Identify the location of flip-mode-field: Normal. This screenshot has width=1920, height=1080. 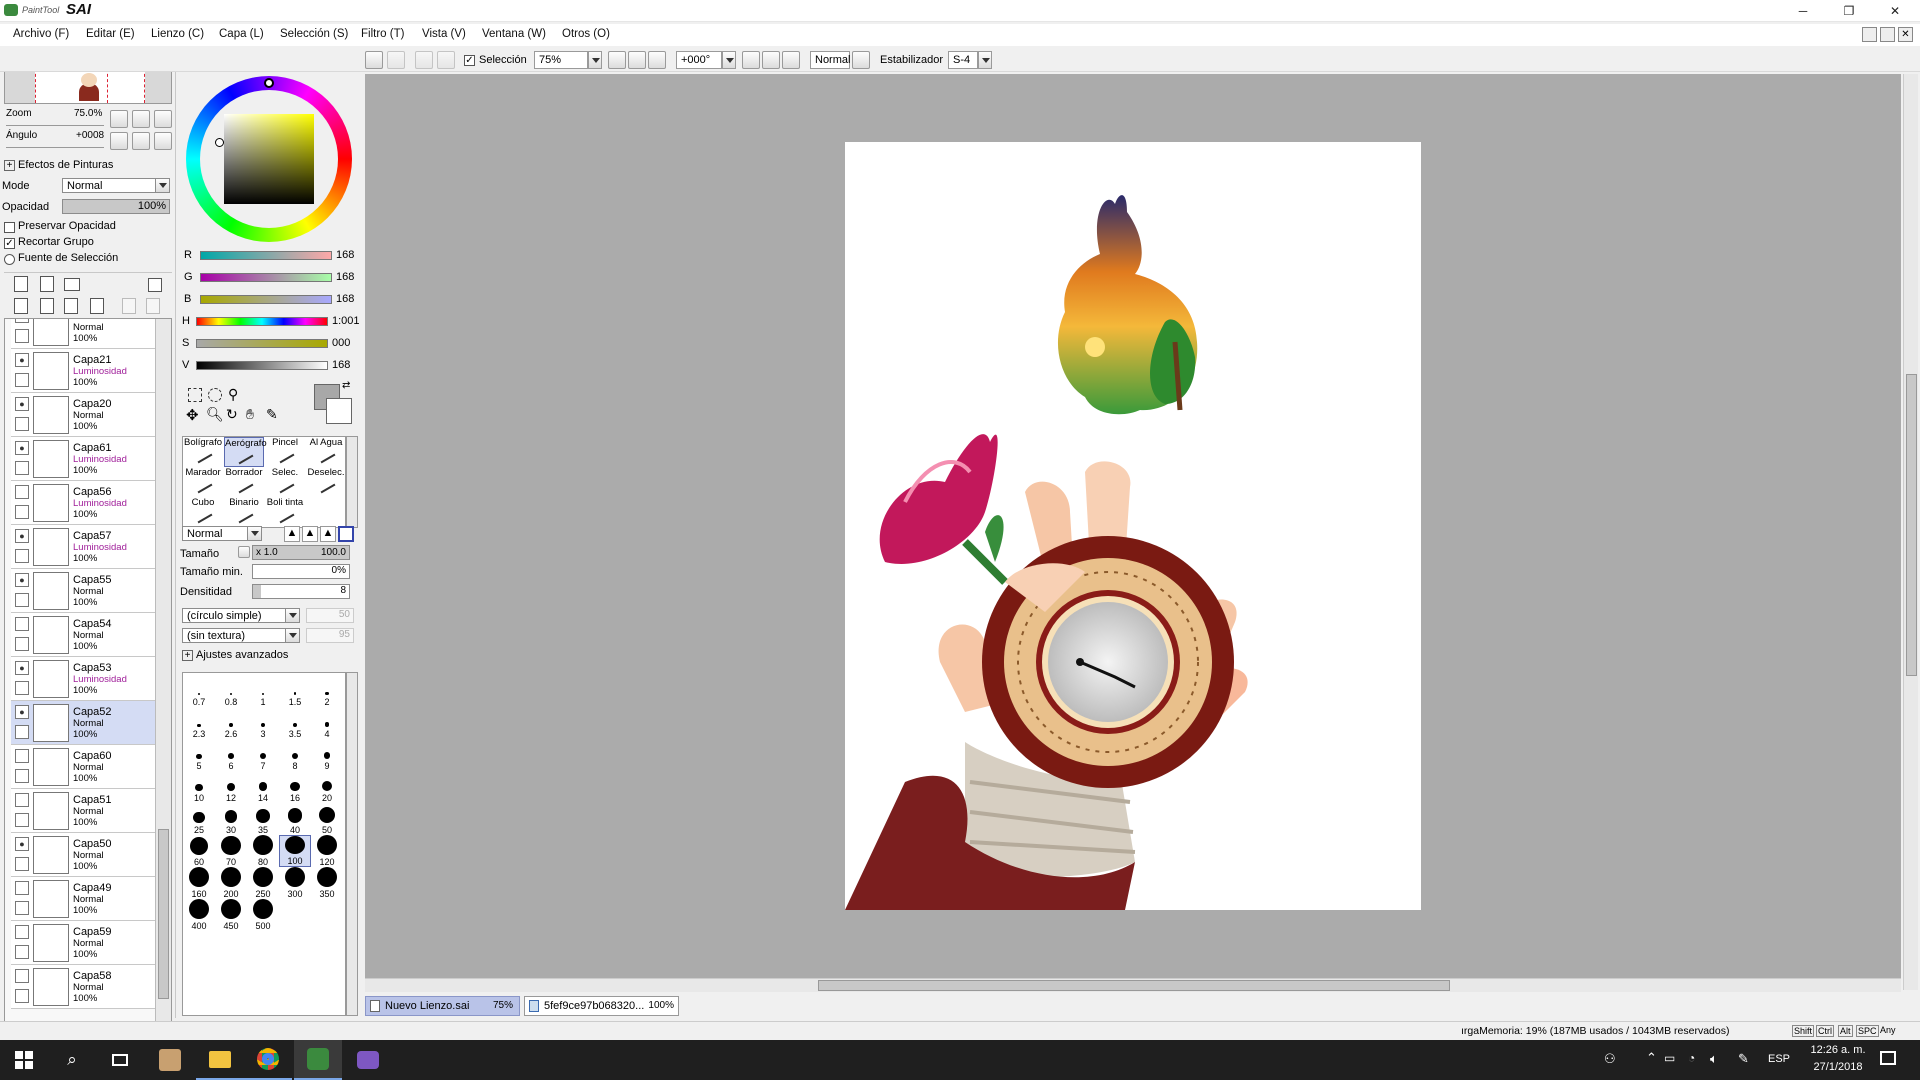
(830, 60).